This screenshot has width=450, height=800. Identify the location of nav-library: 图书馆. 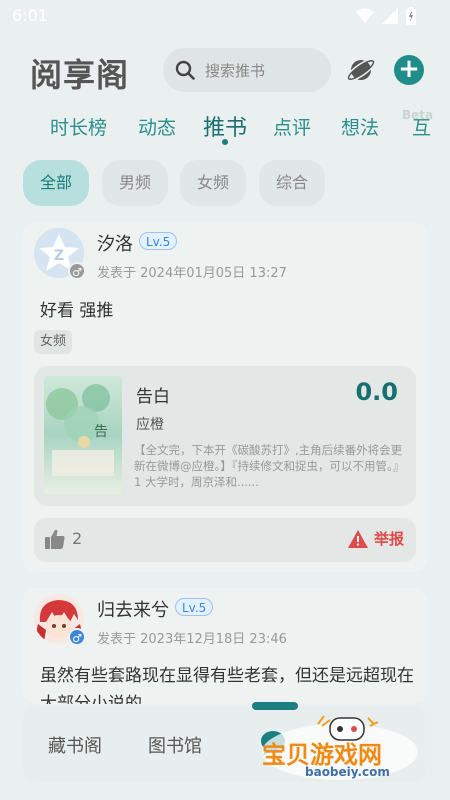
(175, 745).